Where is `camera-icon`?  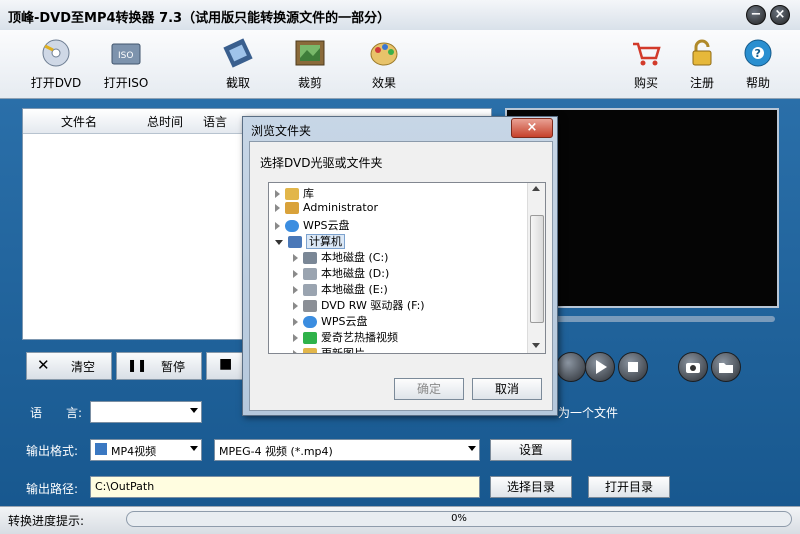 camera-icon is located at coordinates (693, 368).